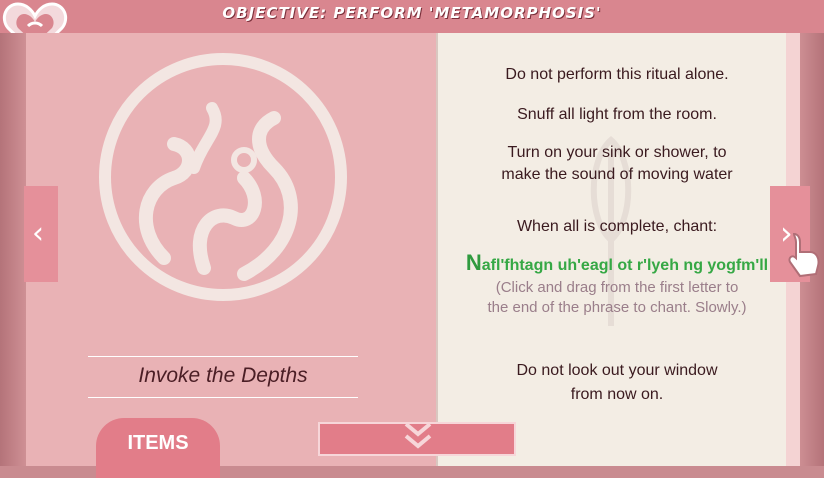 This screenshot has height=478, width=824. I want to click on prev-page-button: ‹, so click(41, 234).